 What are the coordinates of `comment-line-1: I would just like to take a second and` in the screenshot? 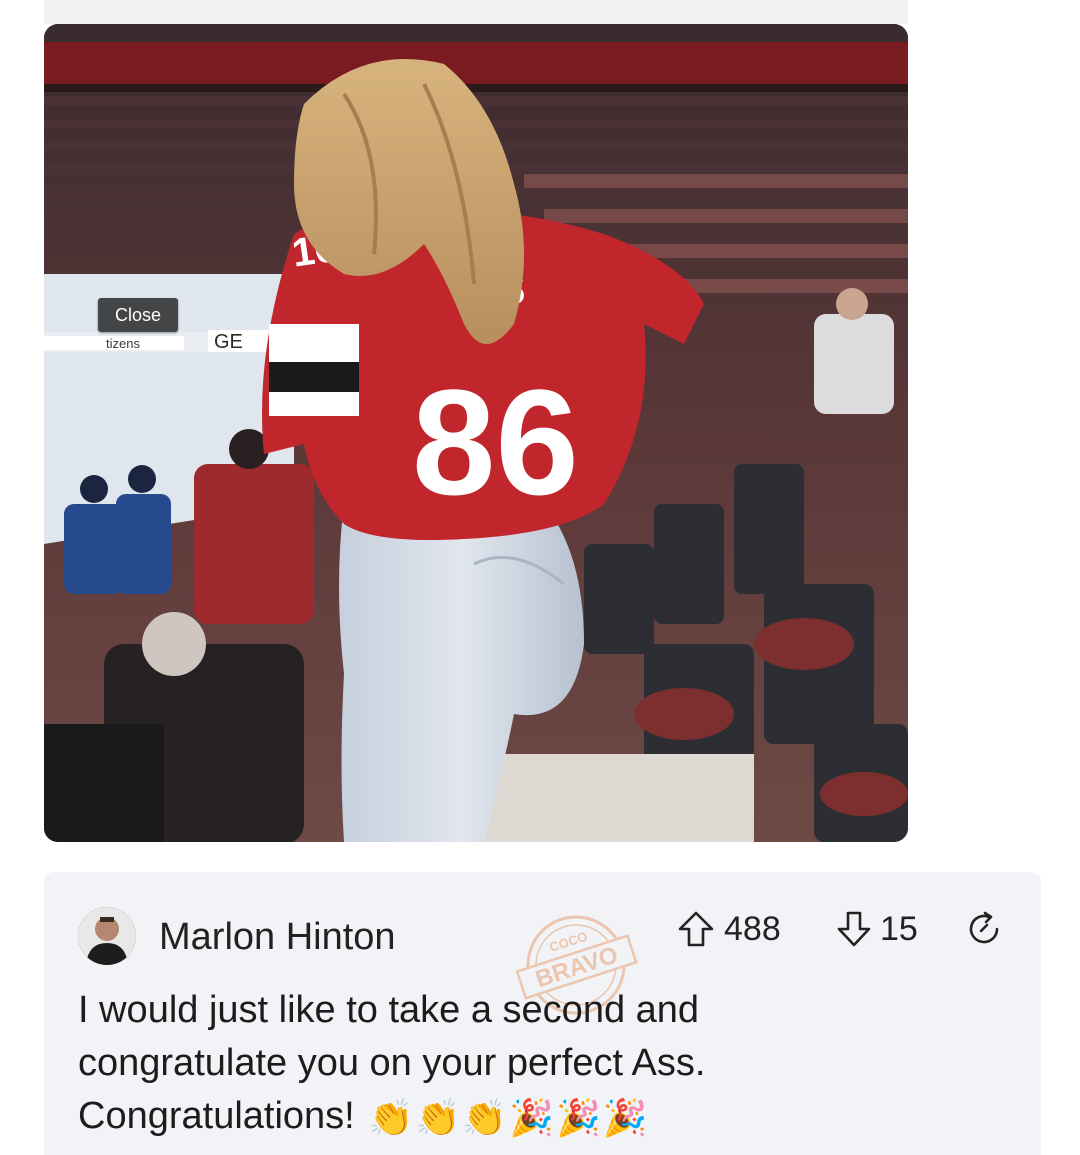 It's located at (389, 1010).